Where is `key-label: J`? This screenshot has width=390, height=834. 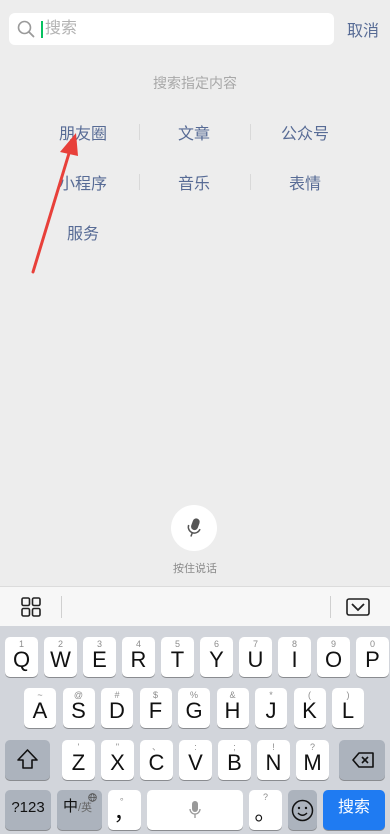
key-label: J is located at coordinates (271, 710).